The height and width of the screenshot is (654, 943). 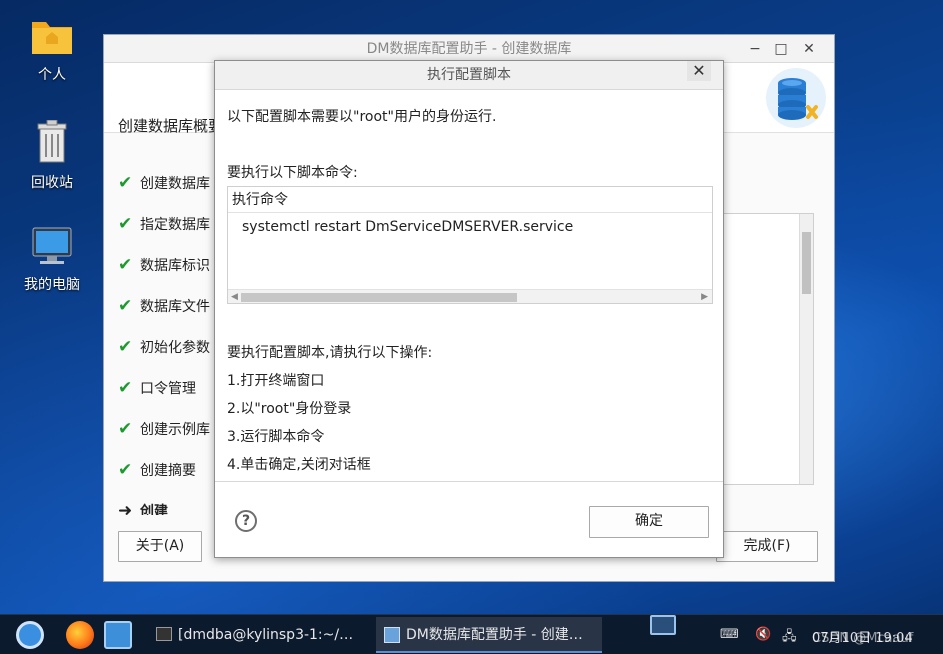 What do you see at coordinates (789, 638) in the screenshot?
I see `network-icon: 🖧` at bounding box center [789, 638].